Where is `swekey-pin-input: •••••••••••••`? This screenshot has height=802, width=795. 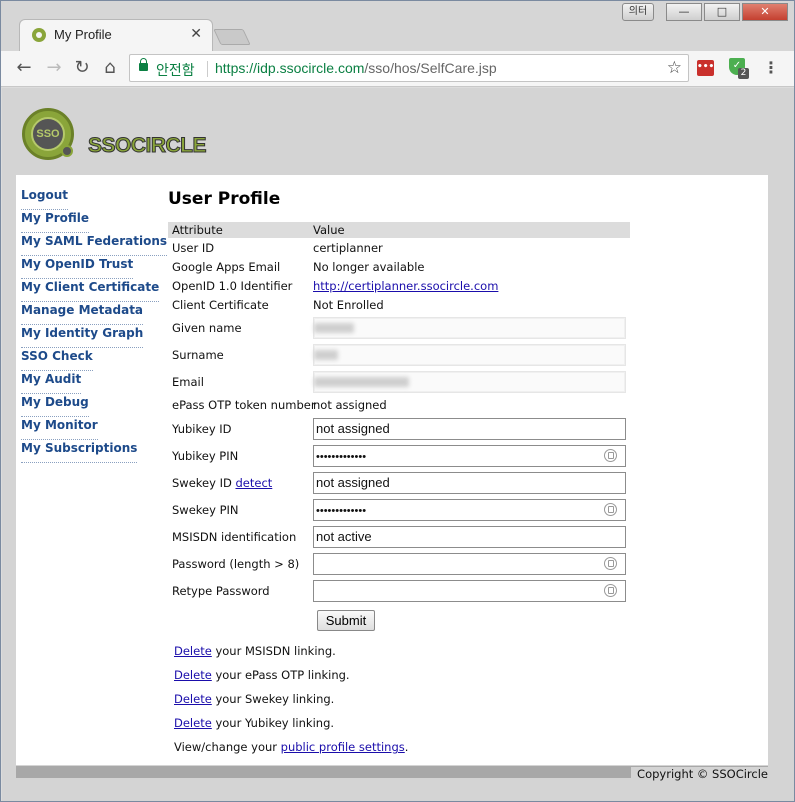
swekey-pin-input: ••••••••••••• is located at coordinates (469, 509).